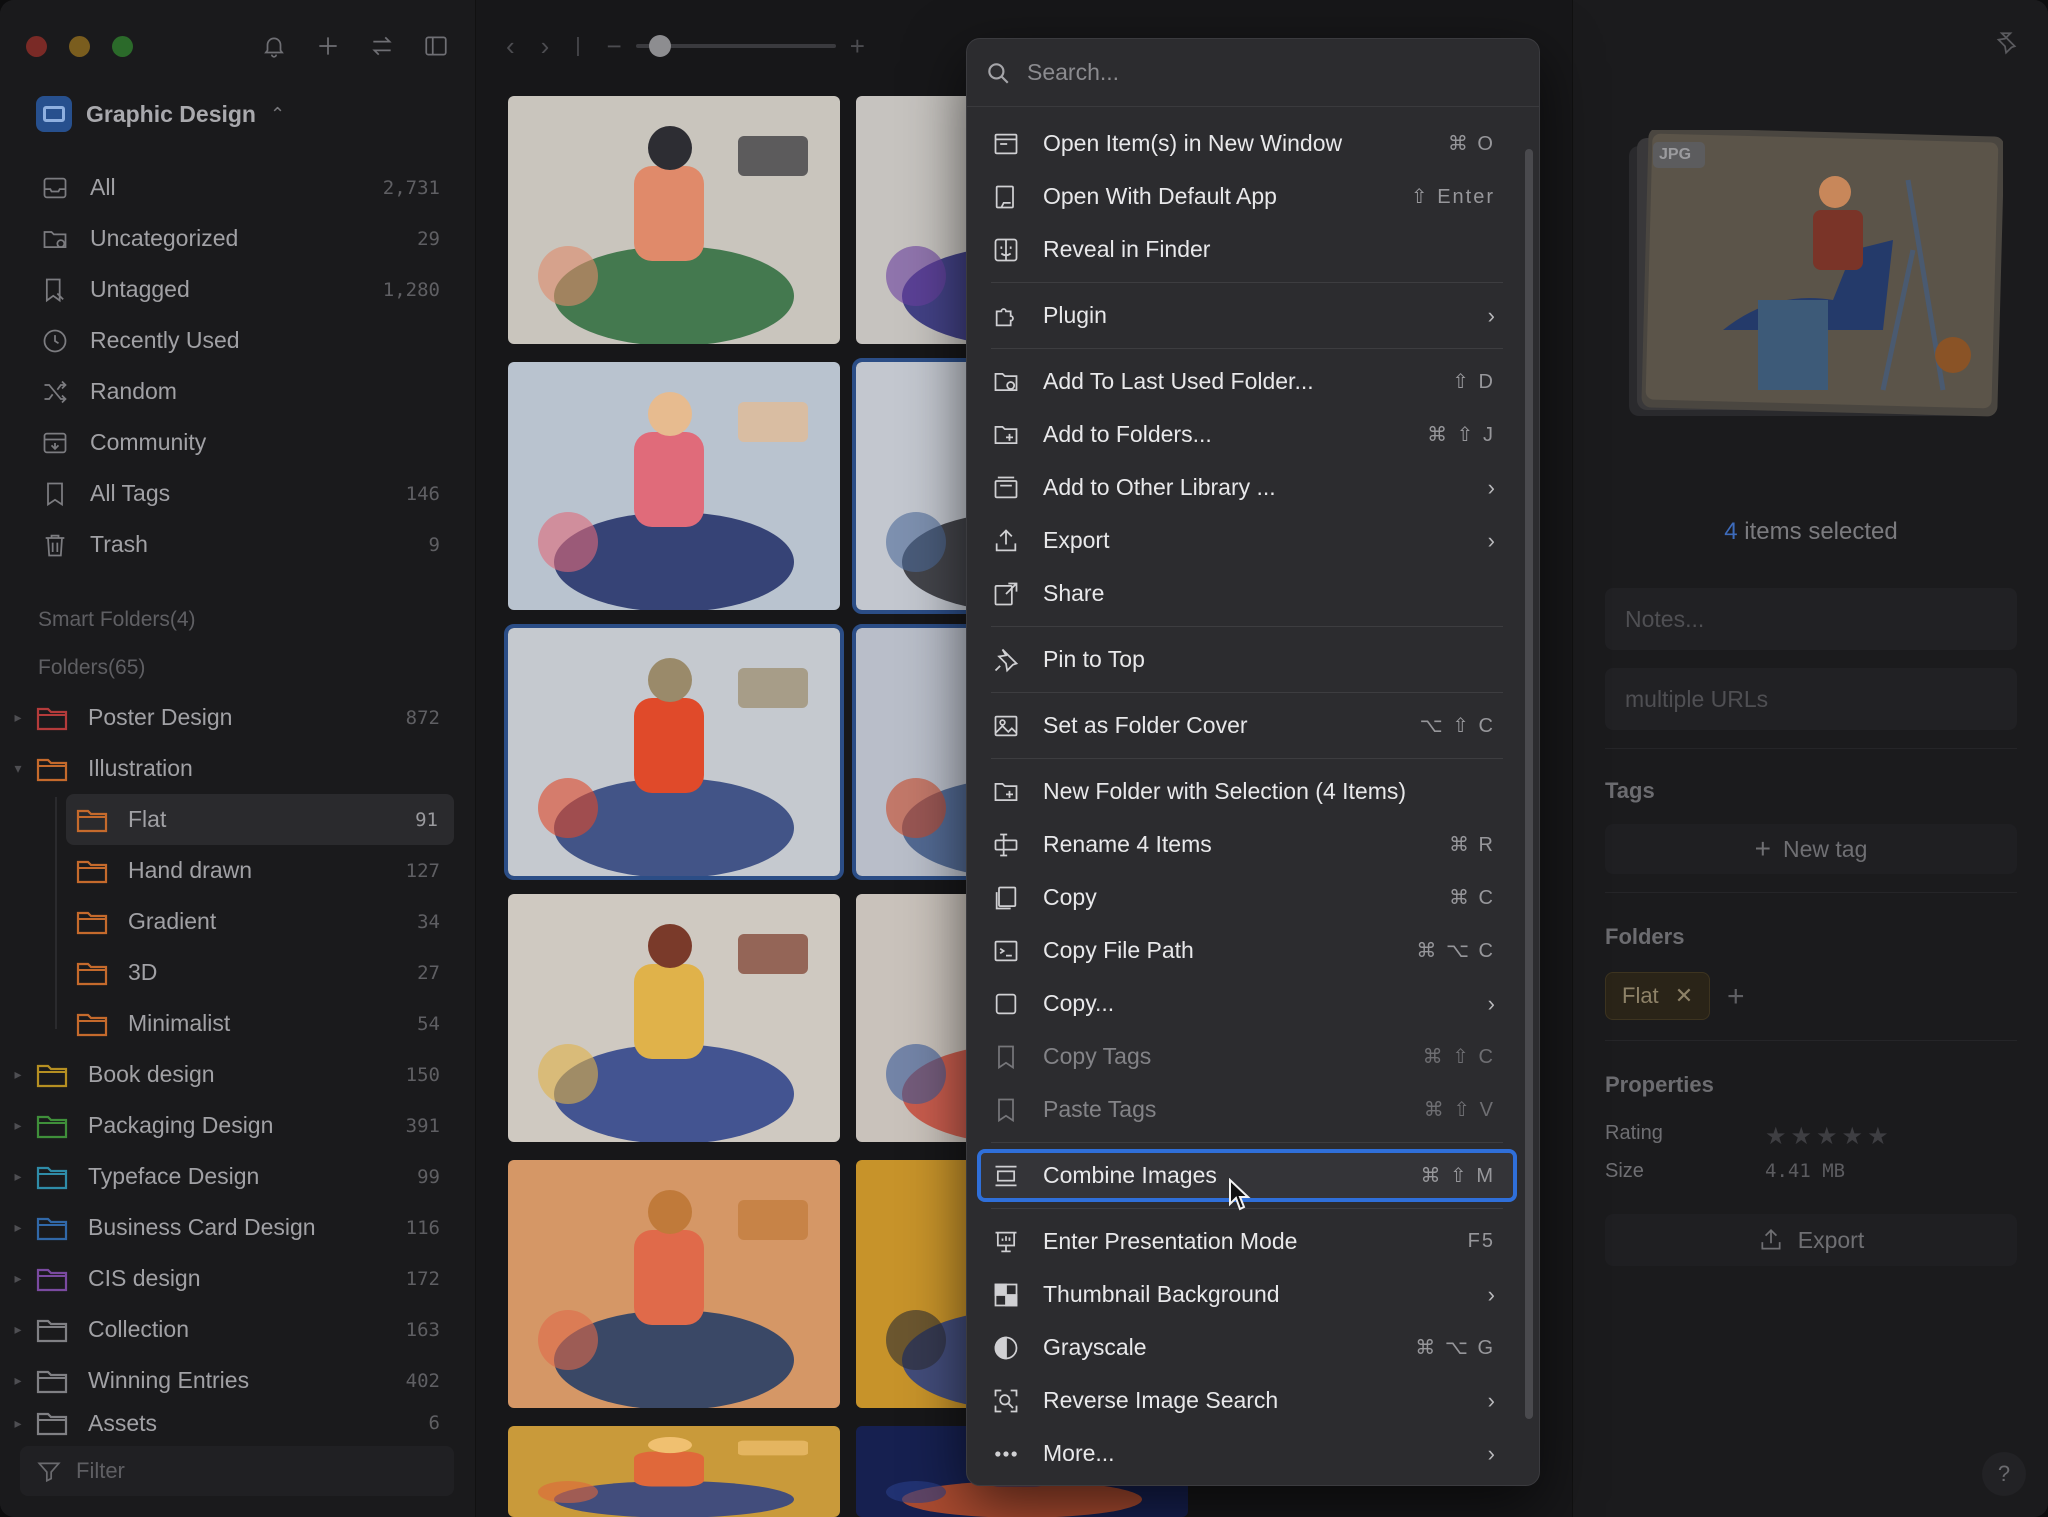 This screenshot has width=2048, height=1517. What do you see at coordinates (79, 46) in the screenshot?
I see `minimize-window-button` at bounding box center [79, 46].